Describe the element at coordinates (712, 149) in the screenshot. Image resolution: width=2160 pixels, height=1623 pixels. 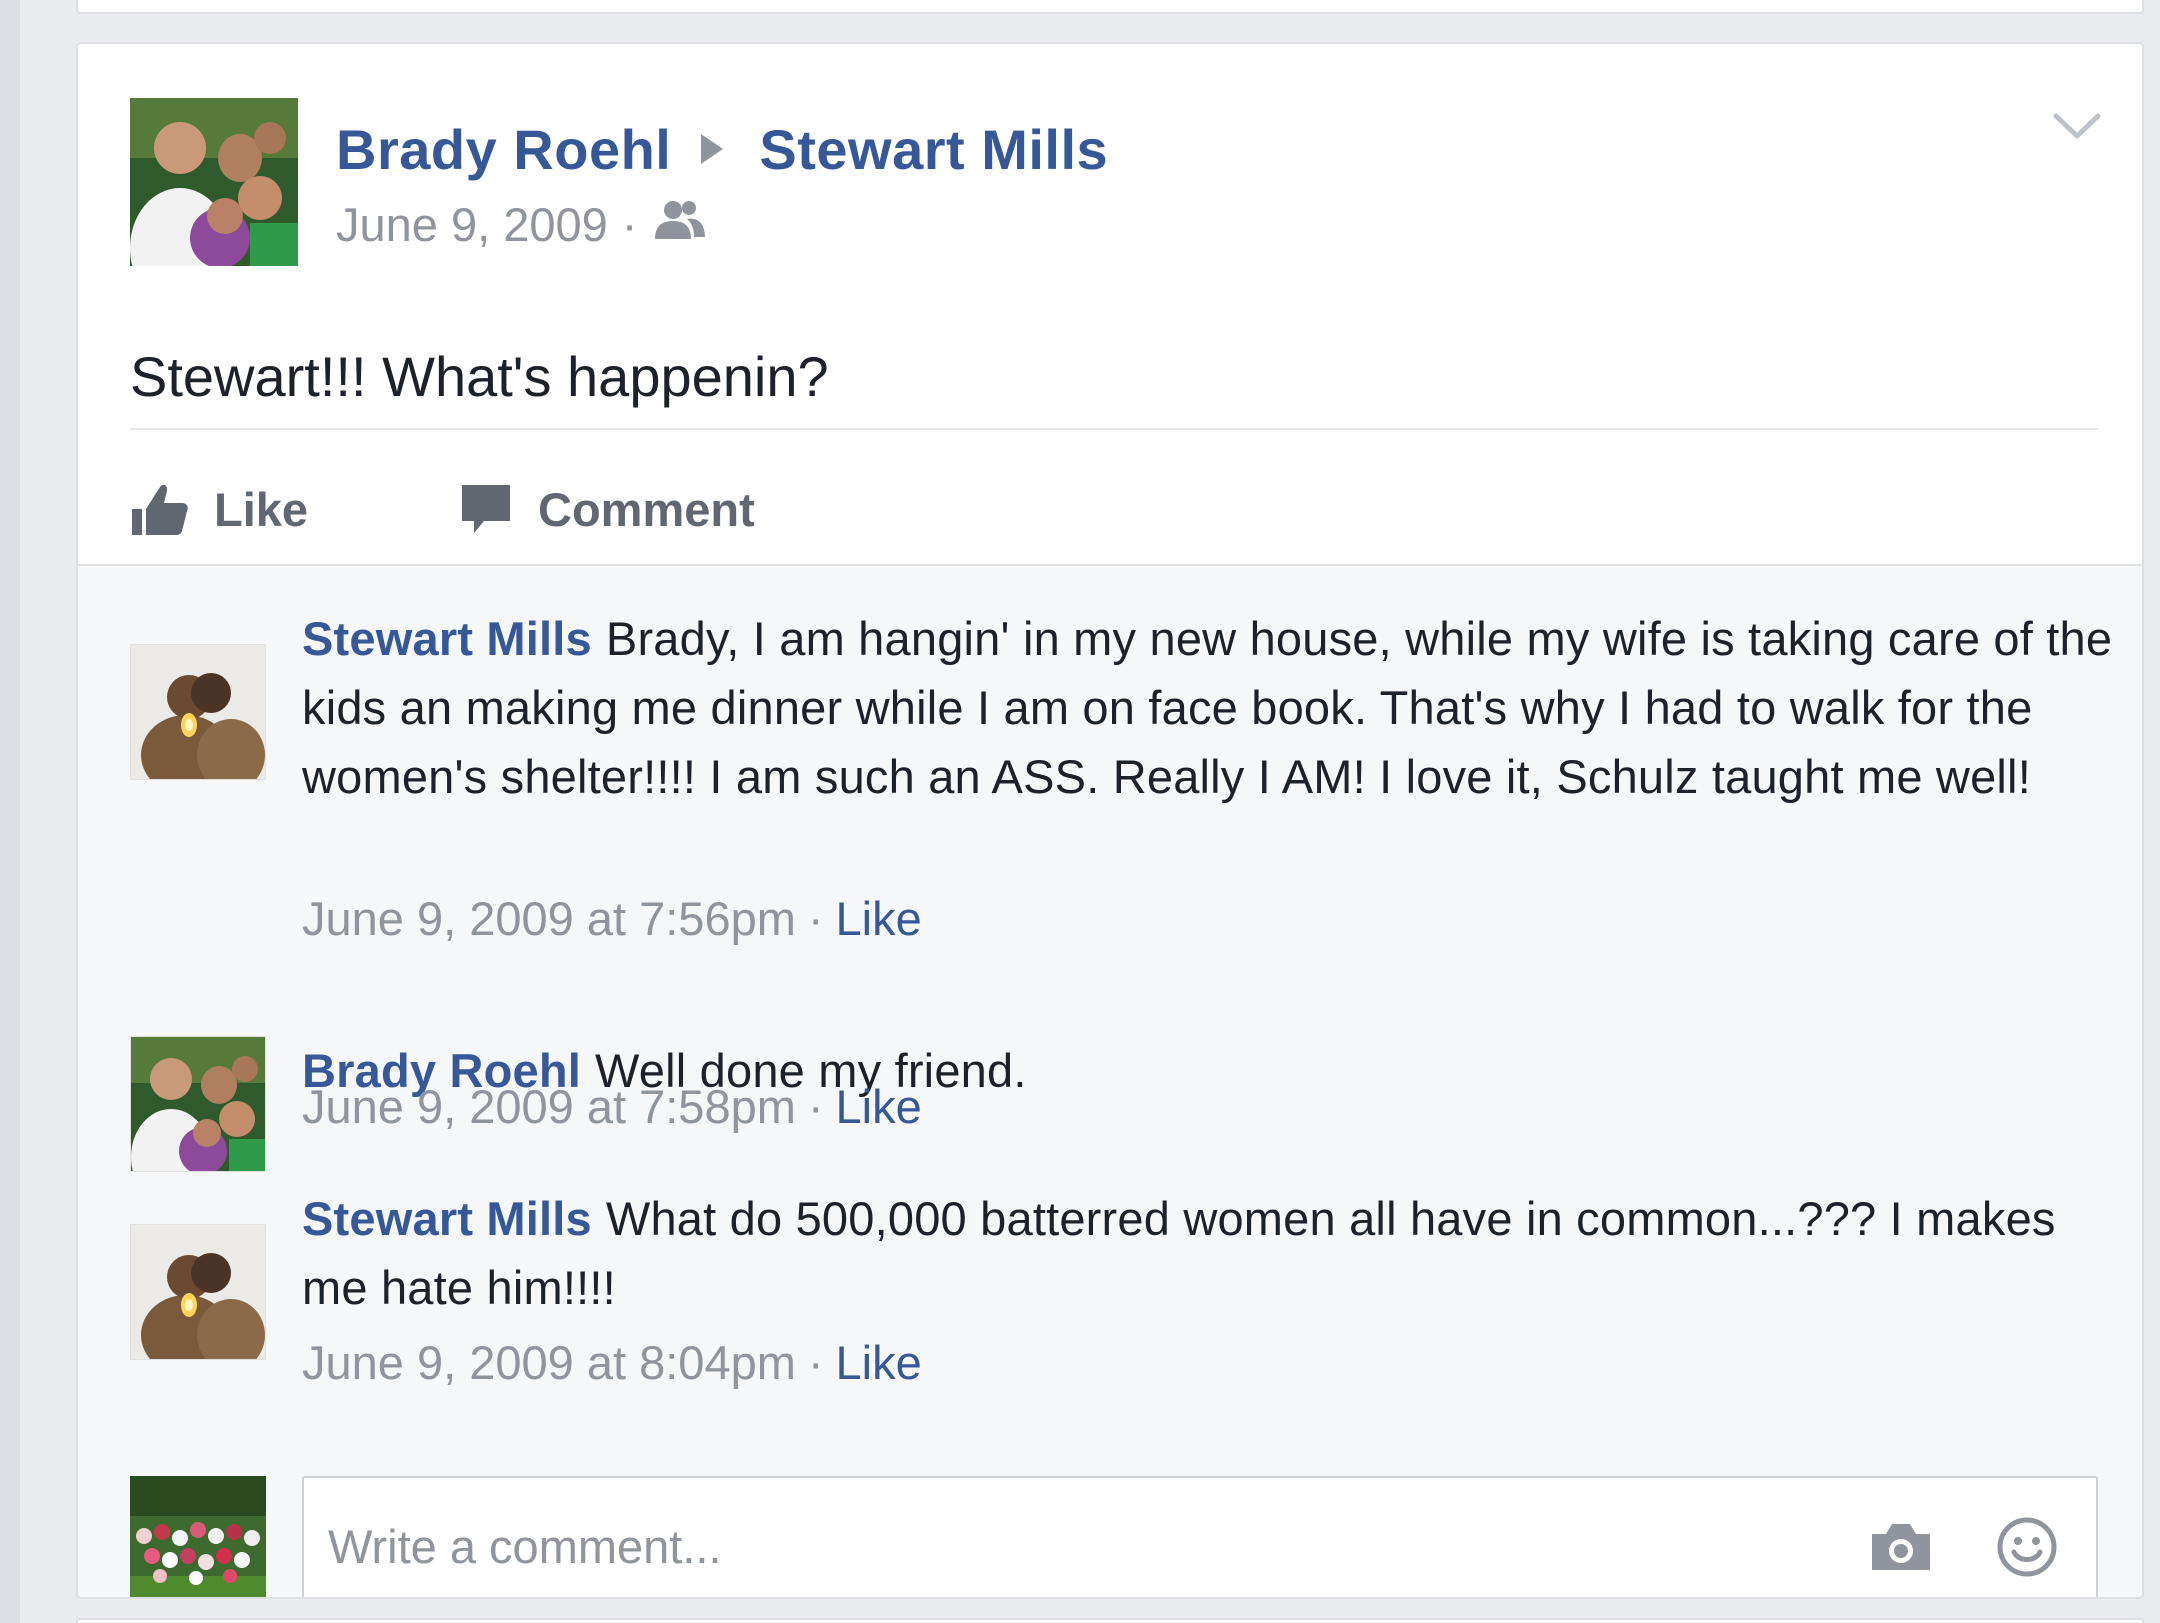
I see `right-triangle-icon` at that location.